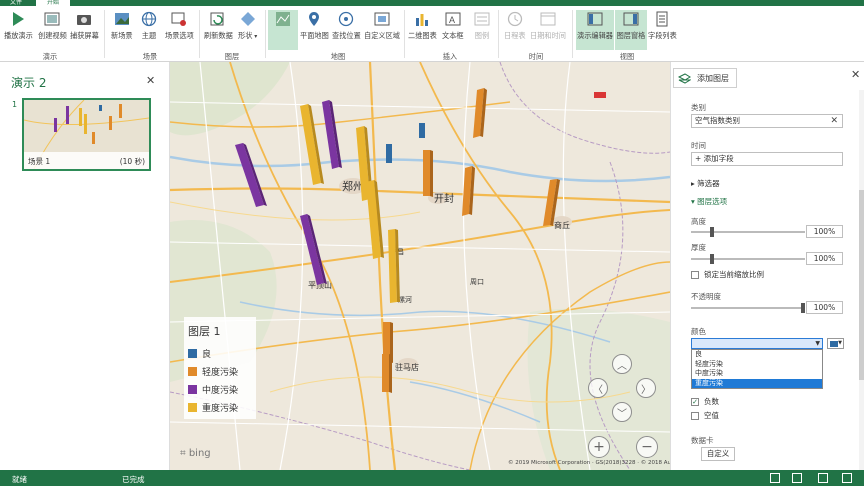 This screenshot has height=486, width=864. I want to click on lock-scale-checkbox: 锁定当前缩放比例, so click(727, 274).